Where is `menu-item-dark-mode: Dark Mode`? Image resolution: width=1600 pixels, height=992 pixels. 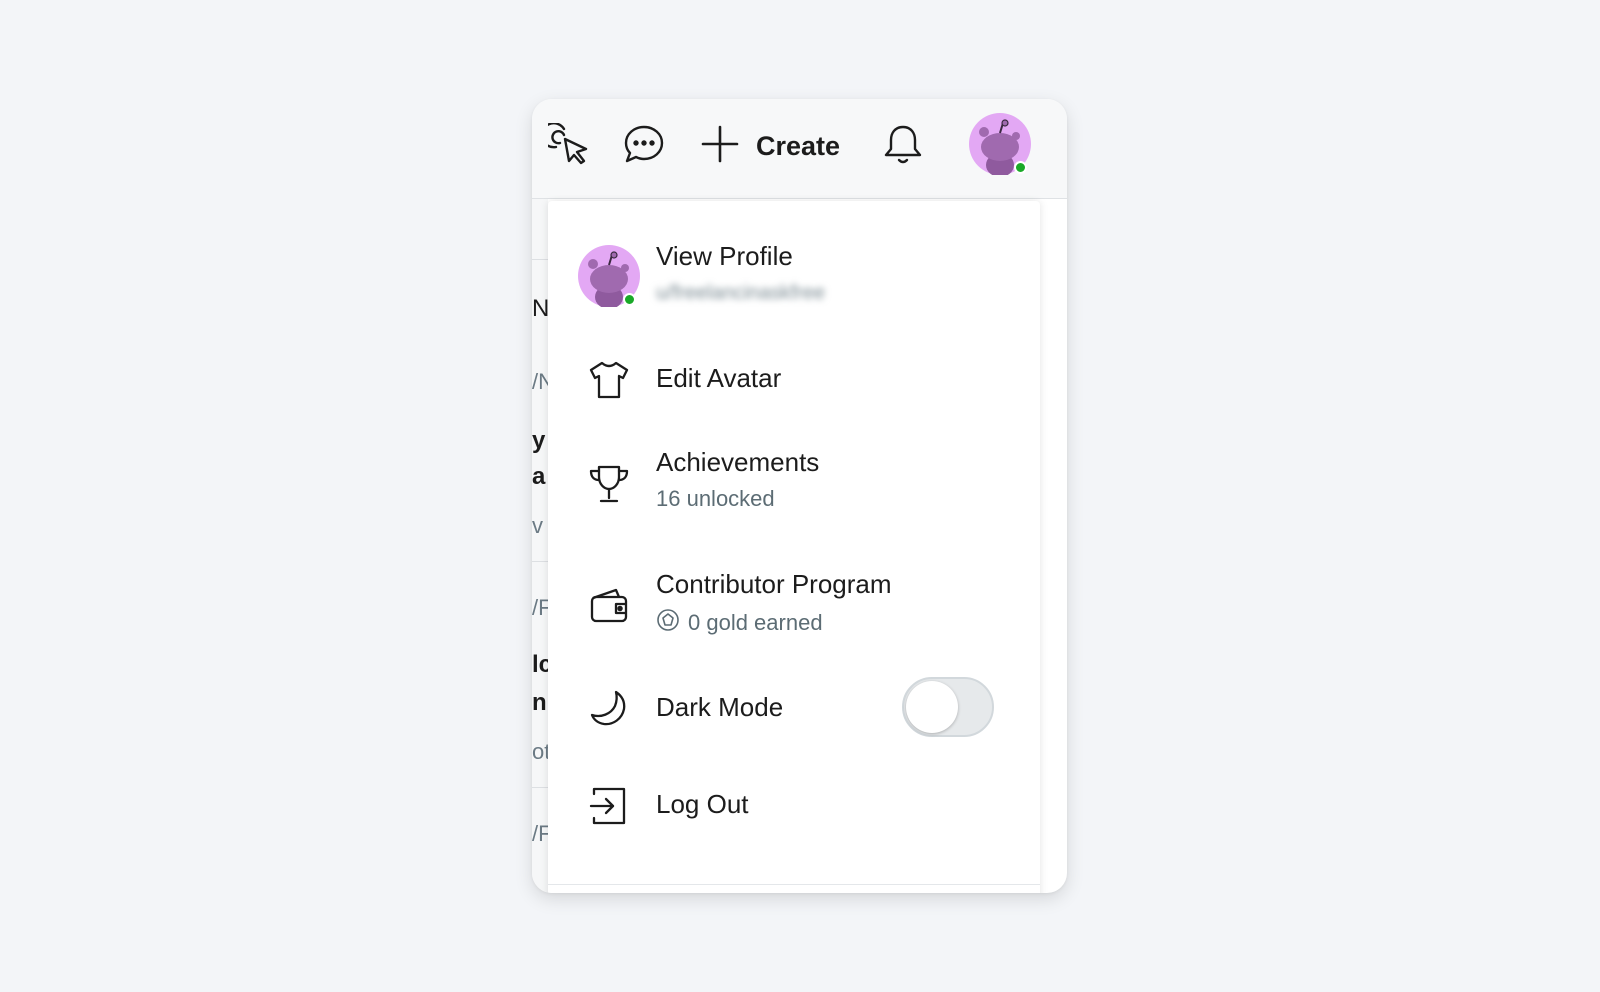 menu-item-dark-mode: Dark Mode is located at coordinates (794, 708).